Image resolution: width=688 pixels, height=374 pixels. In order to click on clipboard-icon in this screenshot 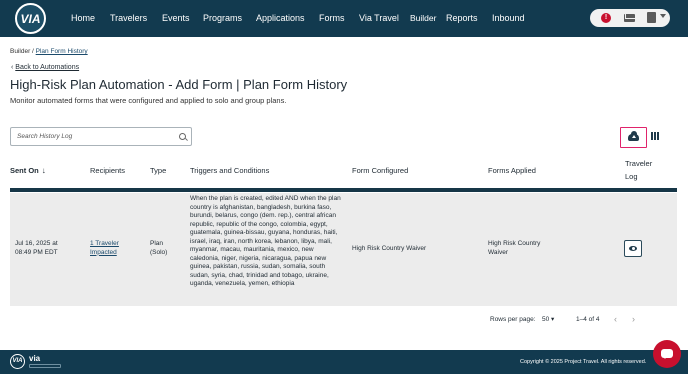, I will do `click(651, 17)`.